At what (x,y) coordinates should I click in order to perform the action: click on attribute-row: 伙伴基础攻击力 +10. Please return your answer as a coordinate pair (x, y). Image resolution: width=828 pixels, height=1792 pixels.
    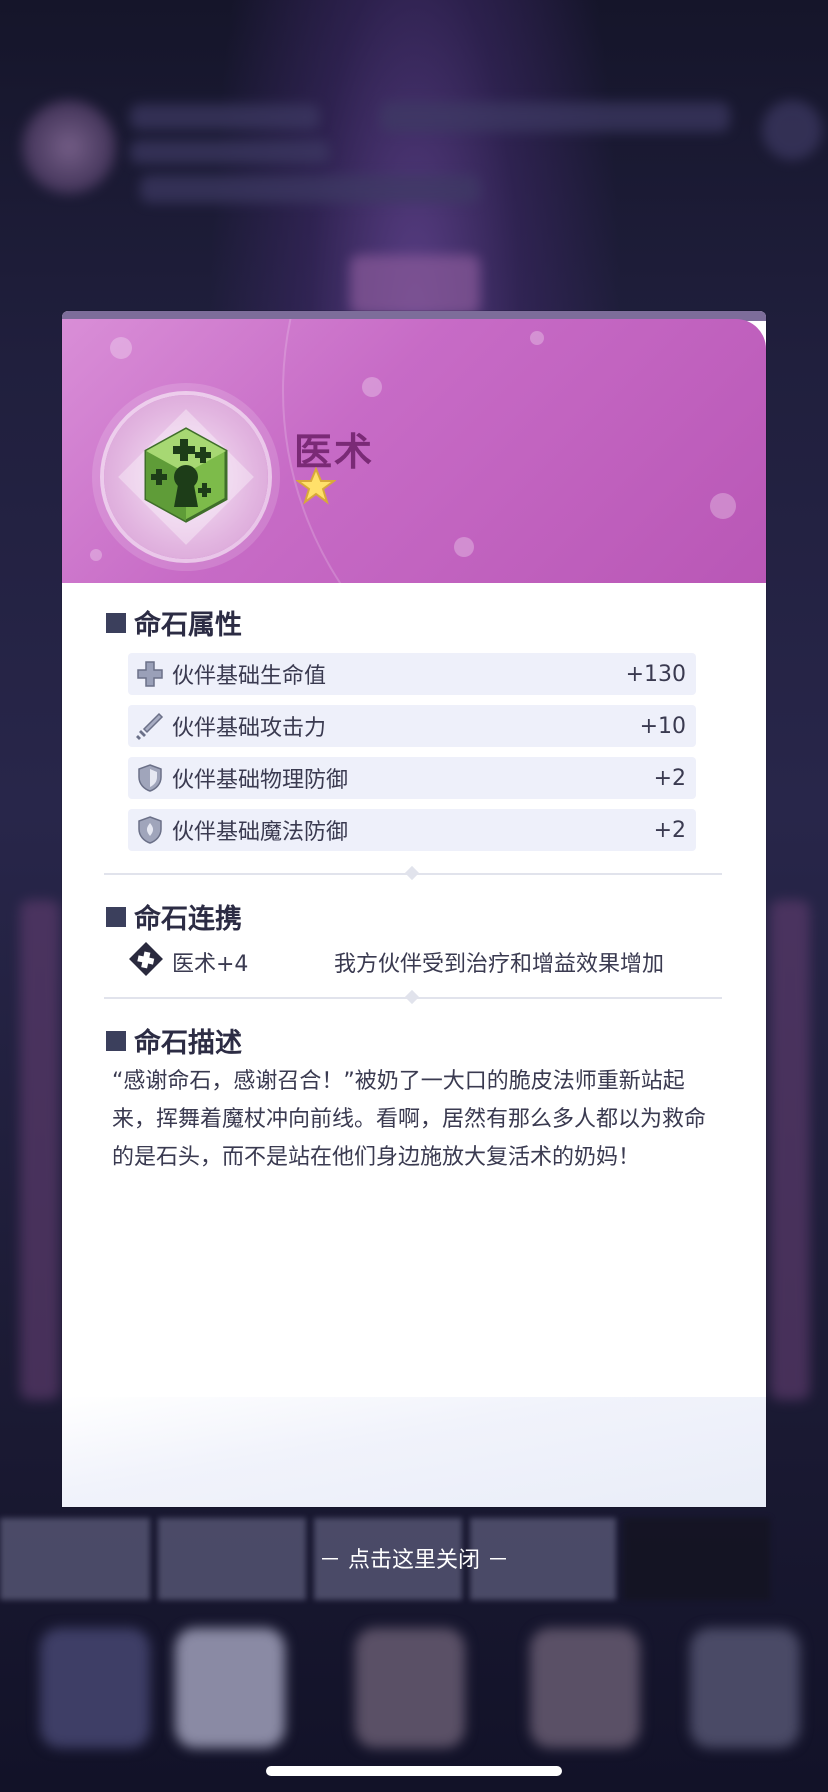
    Looking at the image, I should click on (412, 726).